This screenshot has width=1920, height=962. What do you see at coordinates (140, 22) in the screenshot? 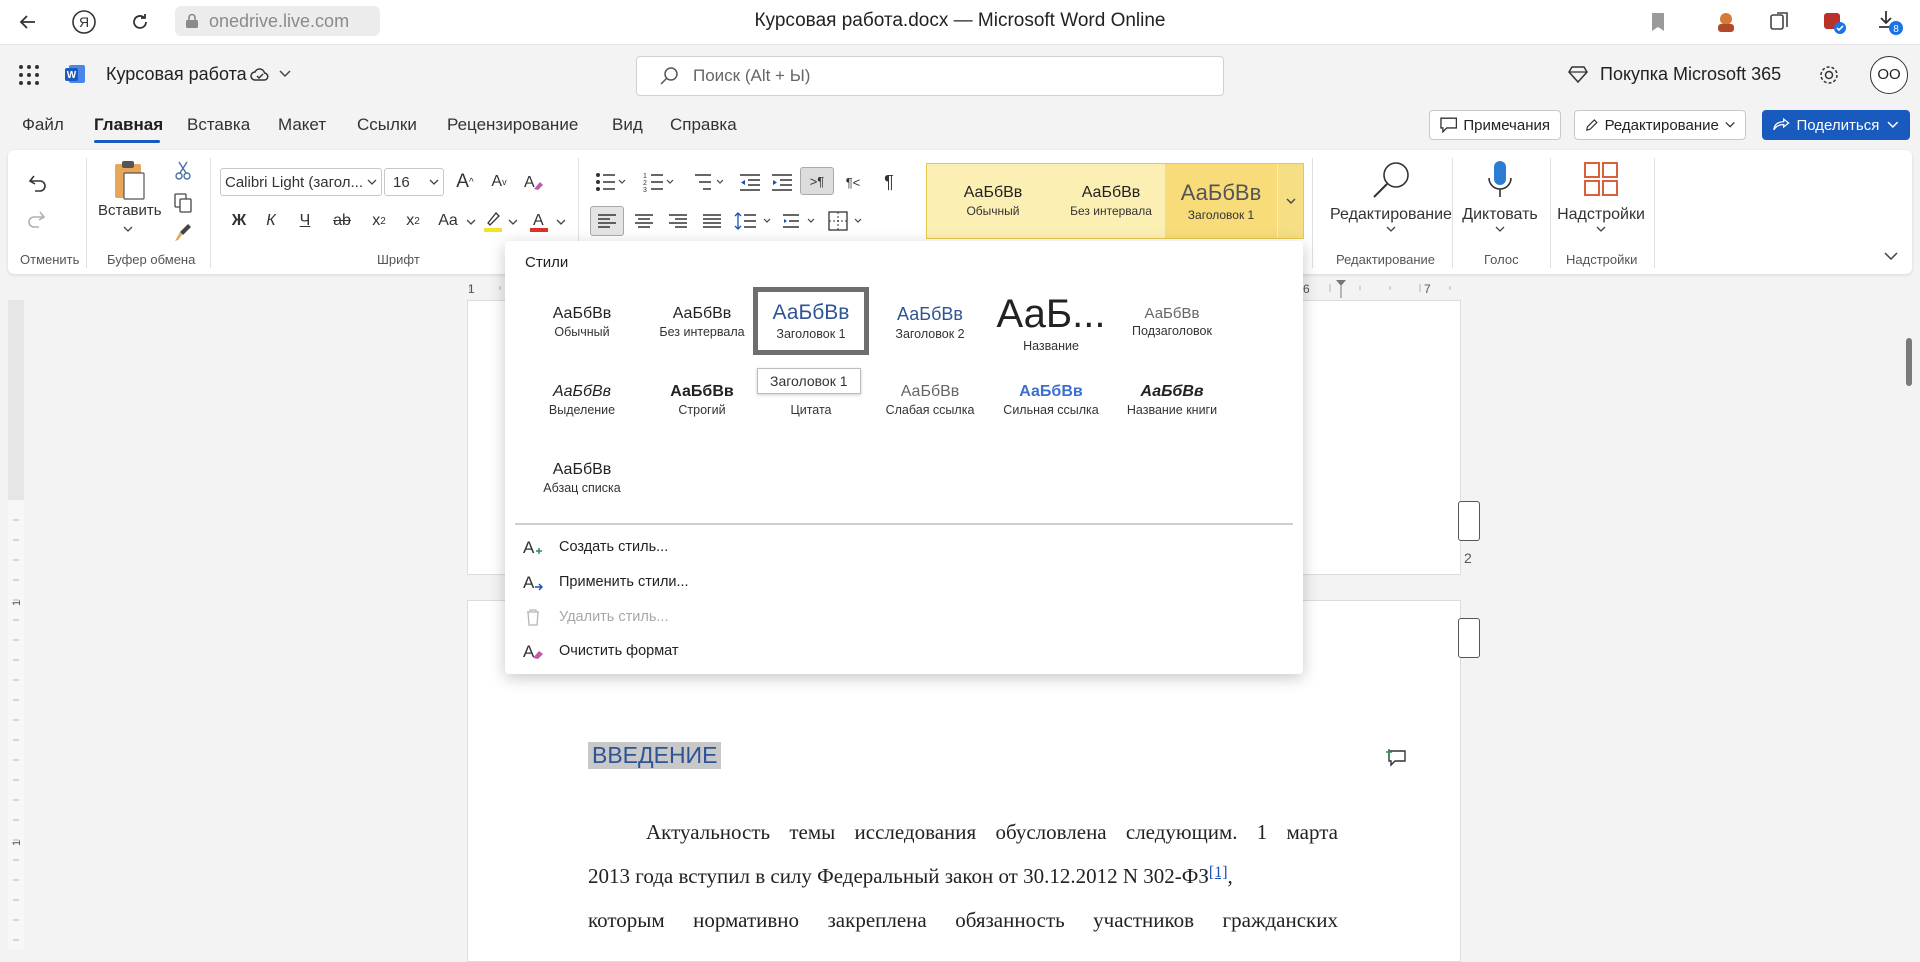
I see `reload-icon` at bounding box center [140, 22].